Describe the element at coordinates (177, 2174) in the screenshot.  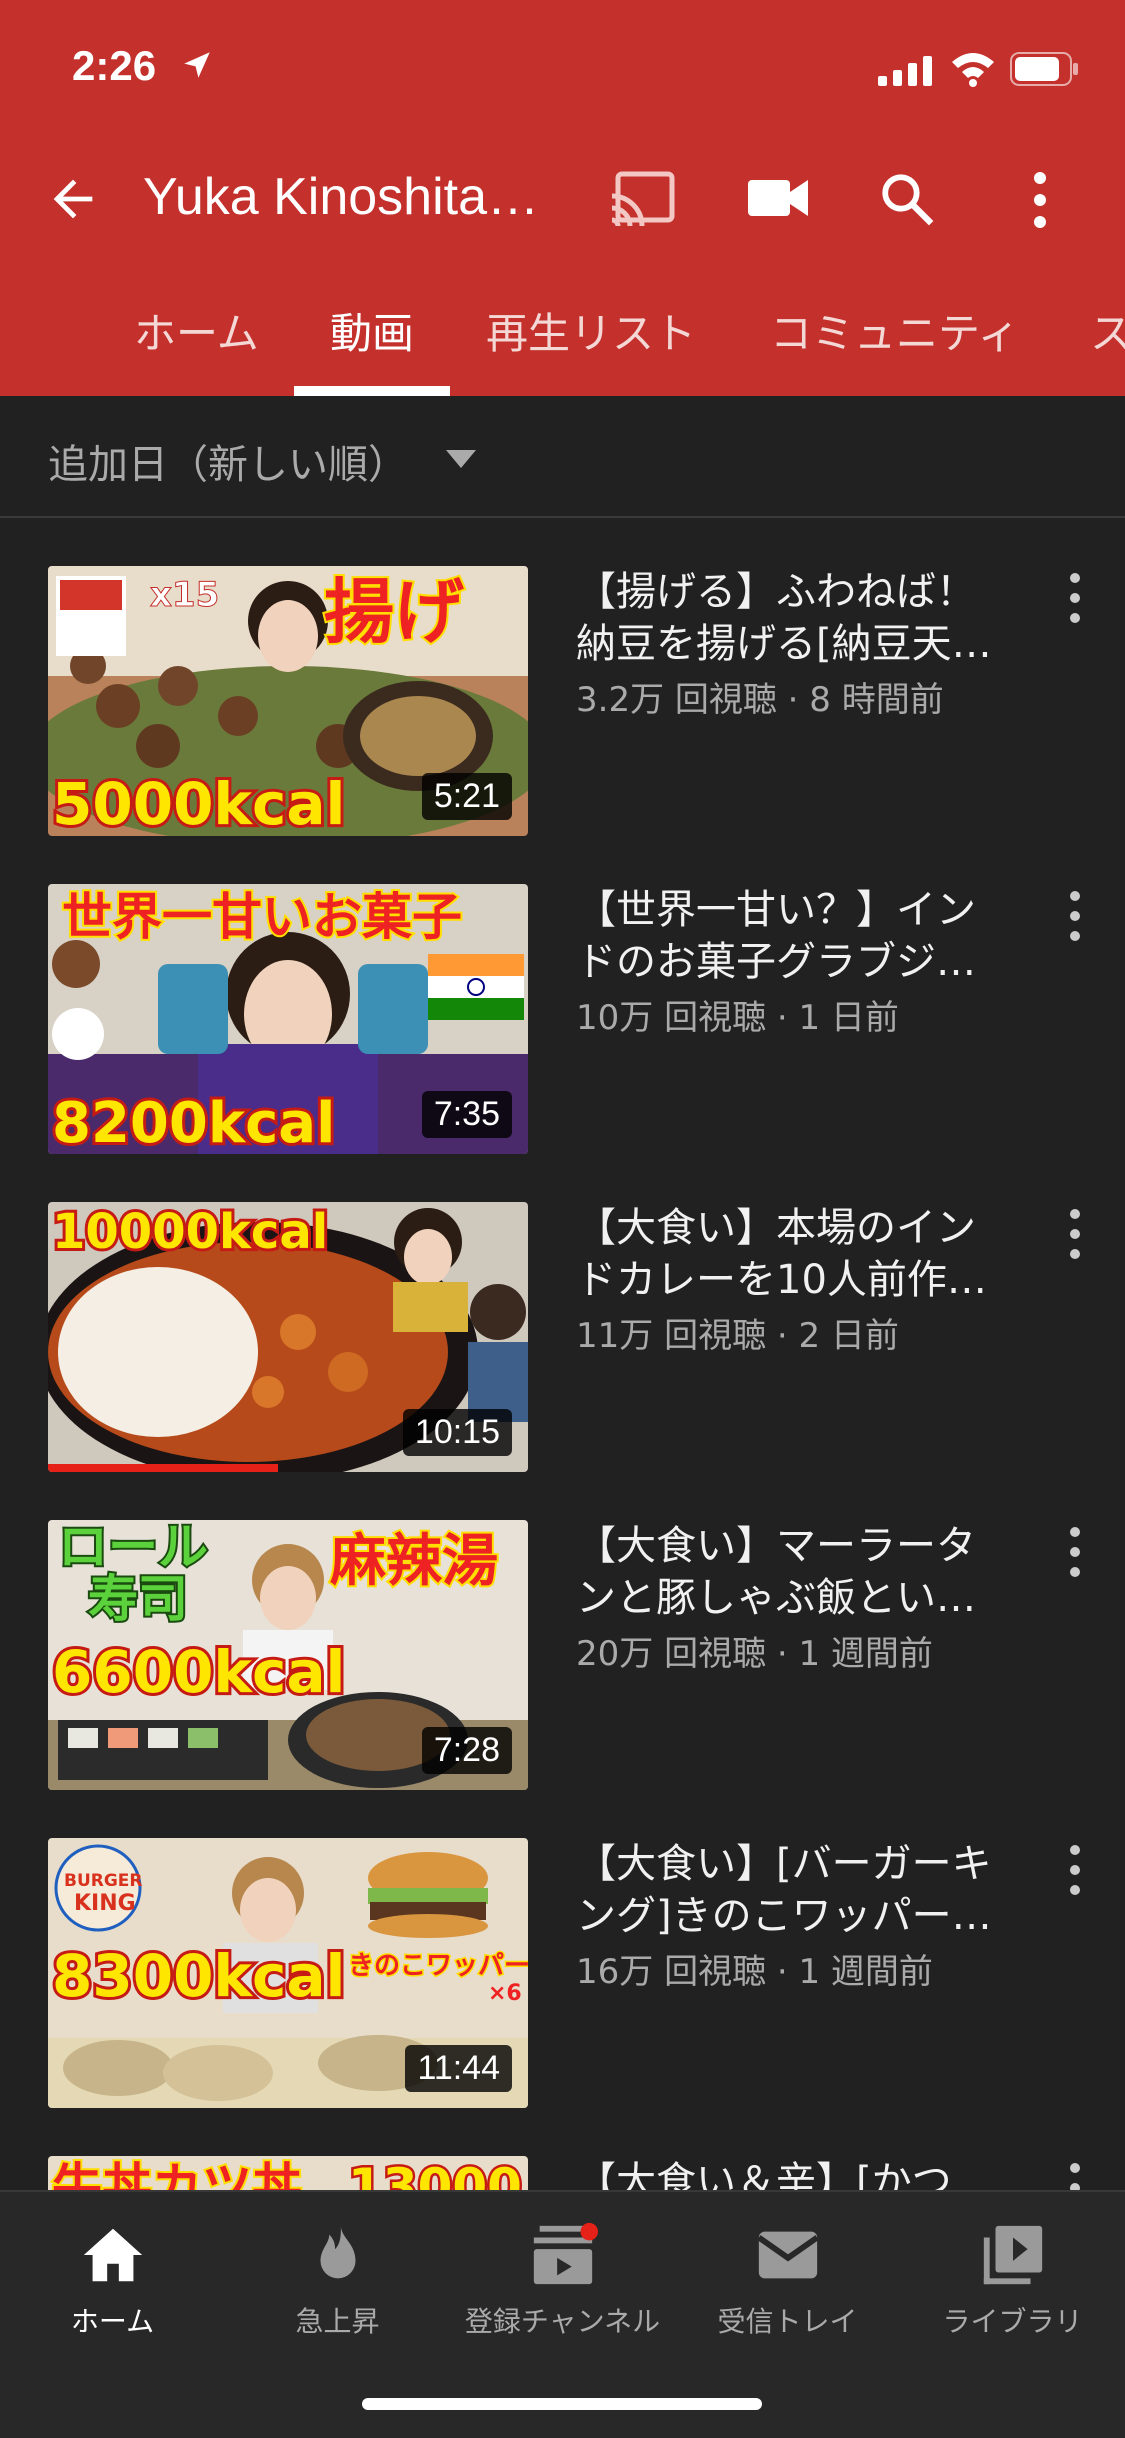
I see `thumb-text-top: 牛丼カツ丼` at that location.